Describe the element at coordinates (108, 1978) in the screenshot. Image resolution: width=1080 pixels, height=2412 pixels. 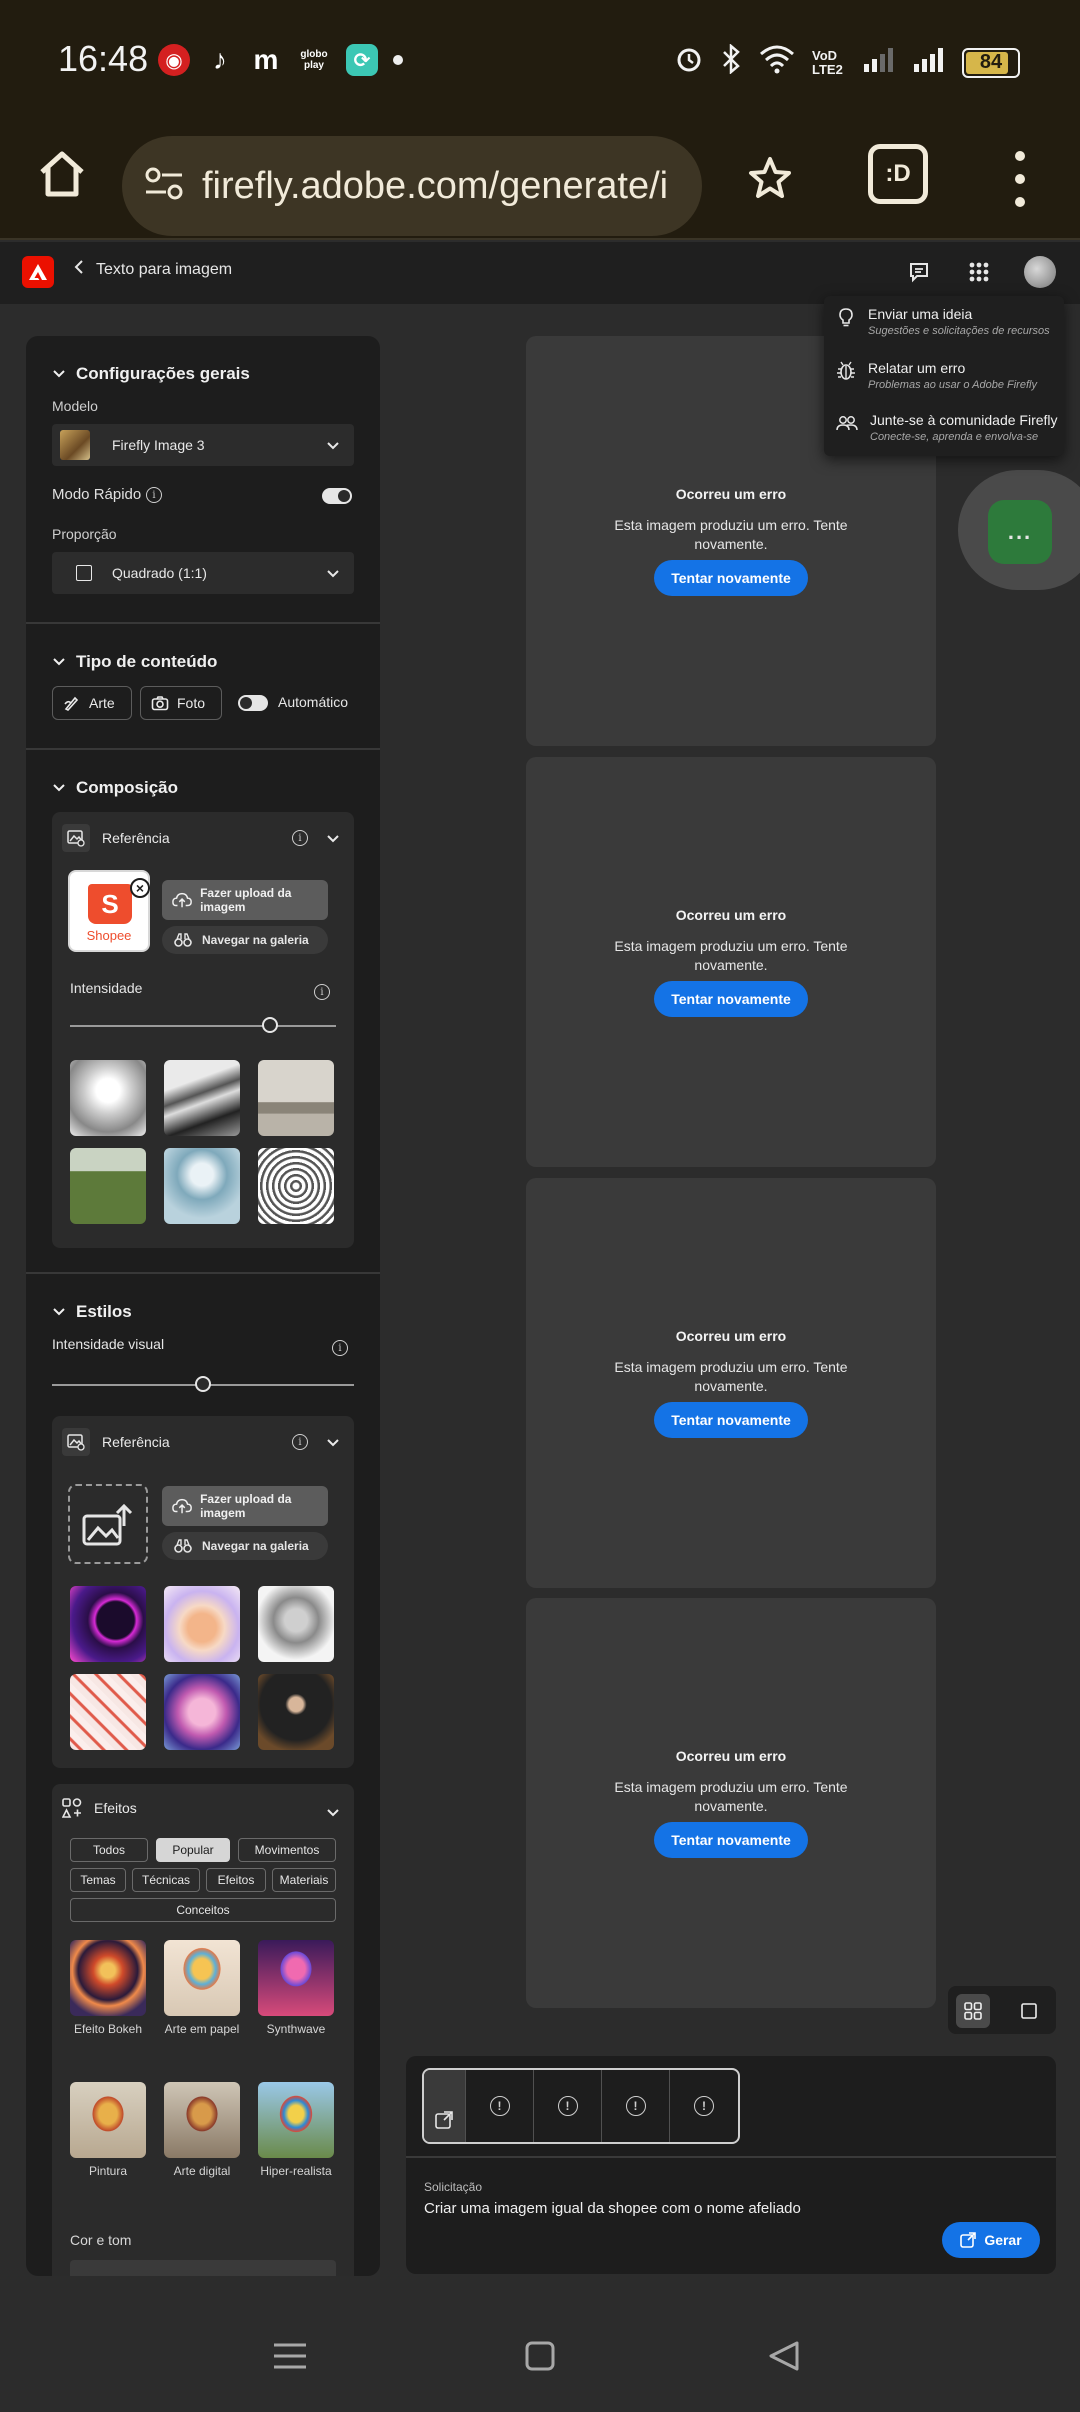
I see `effect-bokeh-thumbnail` at that location.